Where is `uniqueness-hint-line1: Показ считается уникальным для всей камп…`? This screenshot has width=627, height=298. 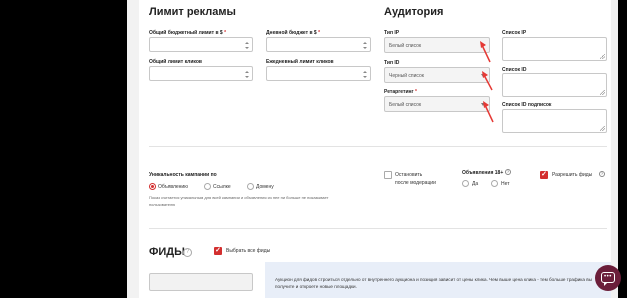 uniqueness-hint-line1: Показ считается уникальным для всей камп… is located at coordinates (239, 197).